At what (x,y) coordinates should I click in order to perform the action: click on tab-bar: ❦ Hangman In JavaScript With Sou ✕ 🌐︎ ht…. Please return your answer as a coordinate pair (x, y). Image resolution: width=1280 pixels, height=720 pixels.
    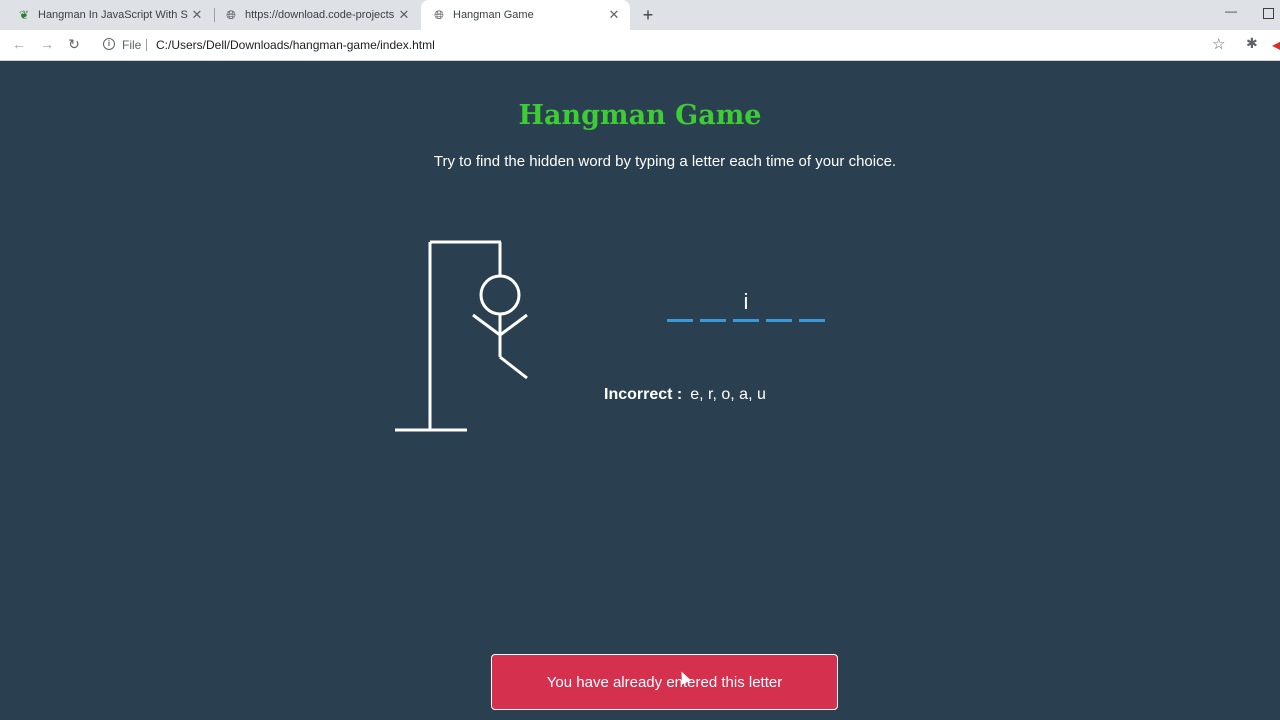
    Looking at the image, I should click on (640, 15).